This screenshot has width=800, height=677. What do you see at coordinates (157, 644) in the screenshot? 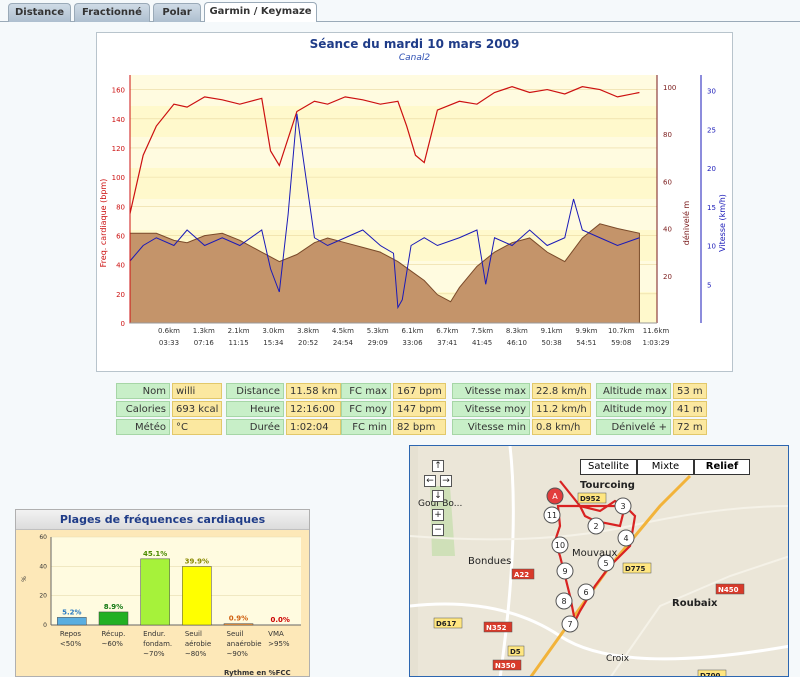
I see `zone-category-label: fondam.` at bounding box center [157, 644].